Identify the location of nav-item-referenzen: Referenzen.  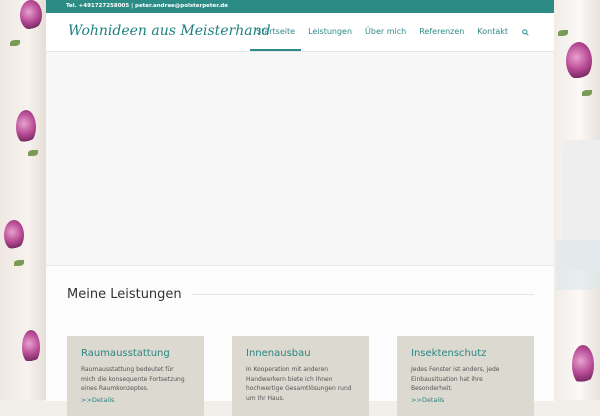
(441, 32).